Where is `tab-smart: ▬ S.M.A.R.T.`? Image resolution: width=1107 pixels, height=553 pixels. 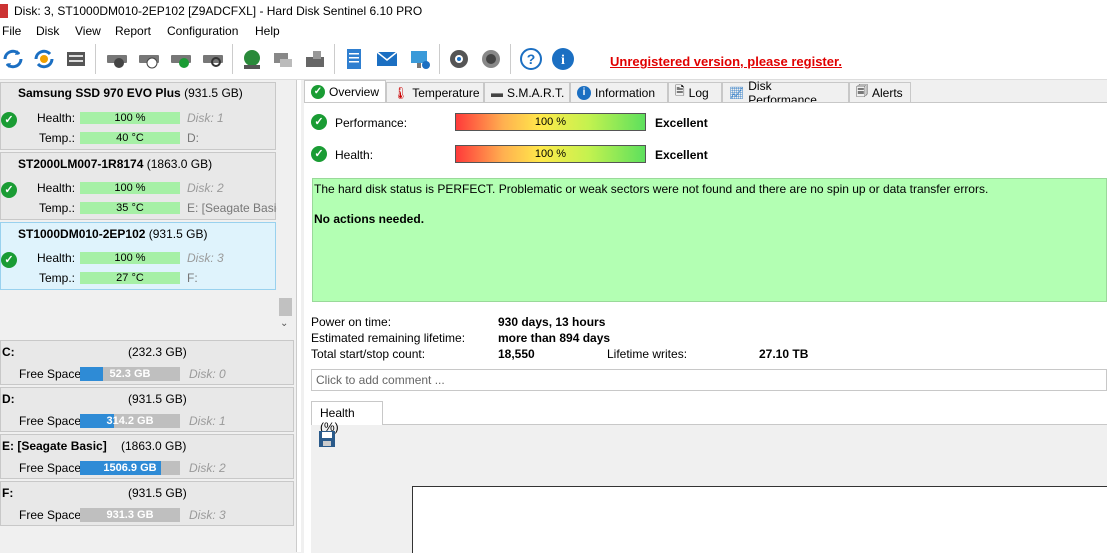 tab-smart: ▬ S.M.A.R.T. is located at coordinates (527, 92).